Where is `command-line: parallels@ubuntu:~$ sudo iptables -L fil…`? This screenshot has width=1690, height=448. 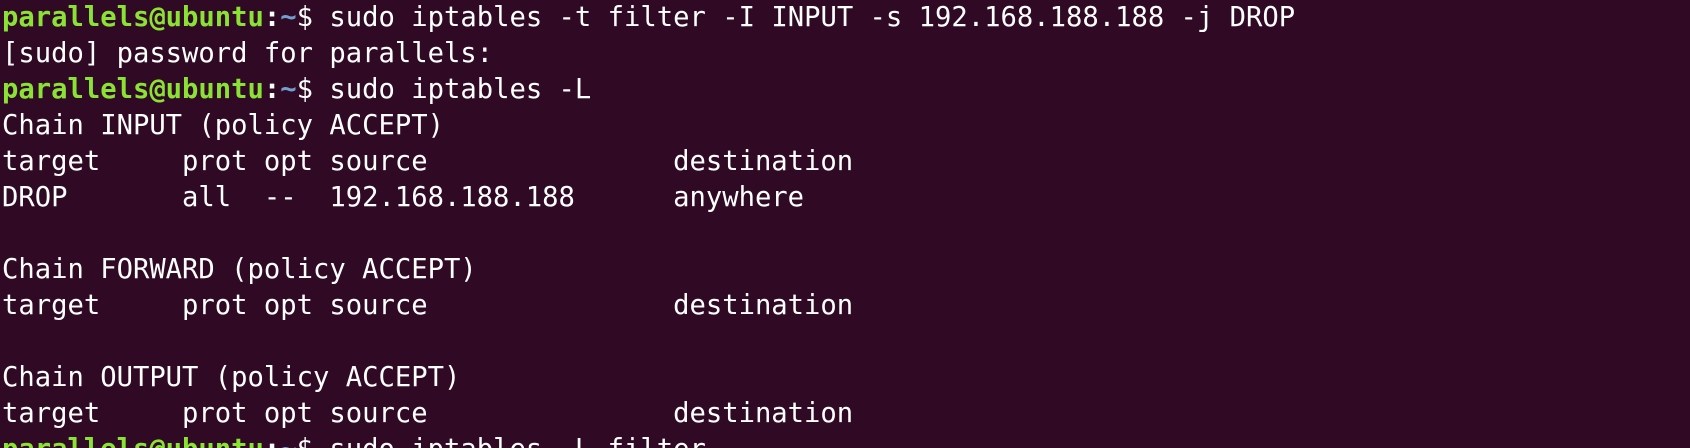
command-line: parallels@ubuntu:~$ sudo iptables -L fil… is located at coordinates (846, 440).